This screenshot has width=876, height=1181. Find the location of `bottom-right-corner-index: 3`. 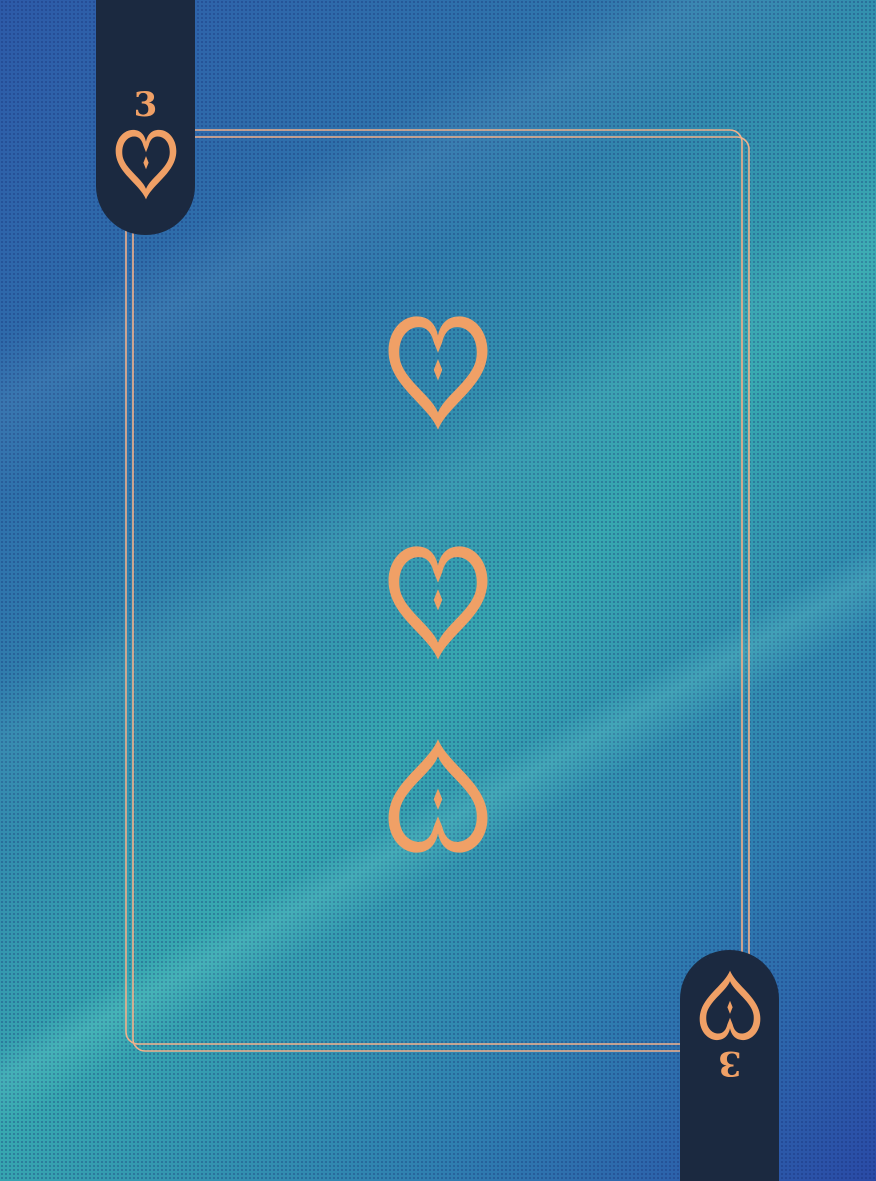

bottom-right-corner-index: 3 is located at coordinates (729, 1065).